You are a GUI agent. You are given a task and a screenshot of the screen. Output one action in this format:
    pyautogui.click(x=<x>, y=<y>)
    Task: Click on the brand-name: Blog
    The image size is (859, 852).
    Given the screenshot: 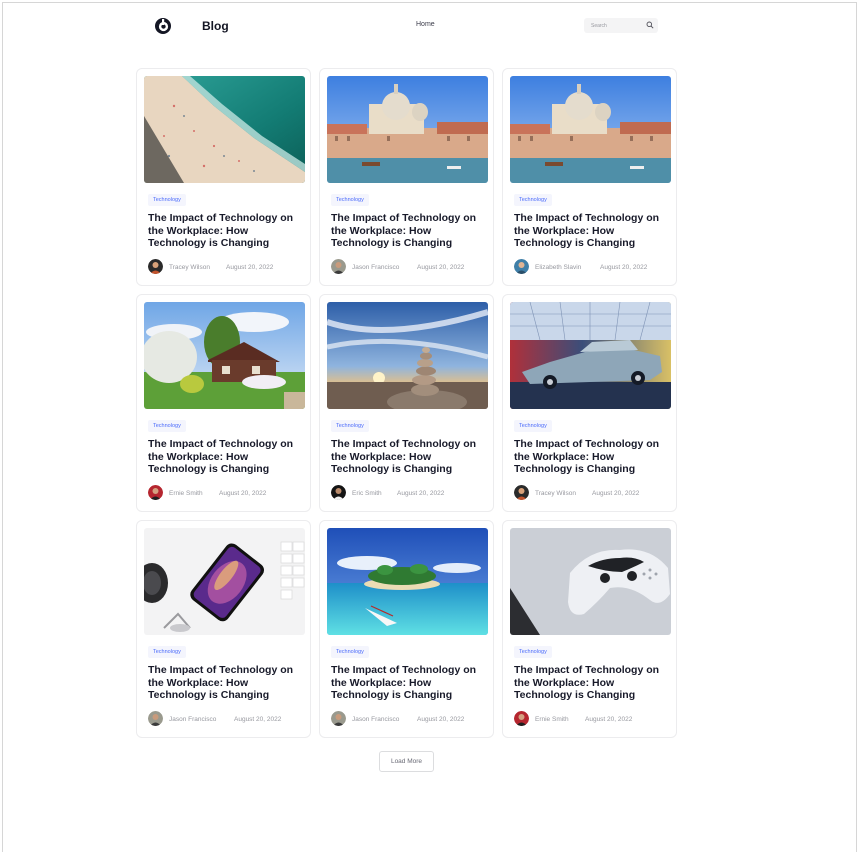 What is the action you would take?
    pyautogui.click(x=215, y=26)
    